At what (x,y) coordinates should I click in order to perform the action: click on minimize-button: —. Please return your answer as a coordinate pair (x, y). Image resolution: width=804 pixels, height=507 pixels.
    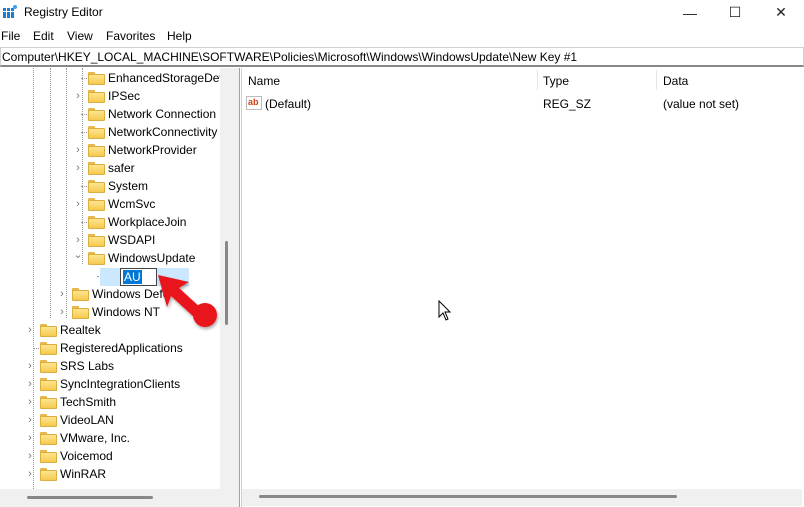
    Looking at the image, I should click on (690, 12).